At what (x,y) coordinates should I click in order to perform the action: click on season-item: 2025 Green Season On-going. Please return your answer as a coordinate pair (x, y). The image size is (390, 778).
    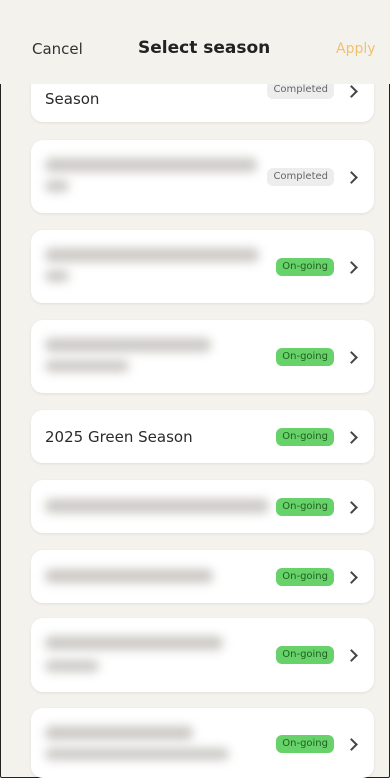
    Looking at the image, I should click on (202, 436).